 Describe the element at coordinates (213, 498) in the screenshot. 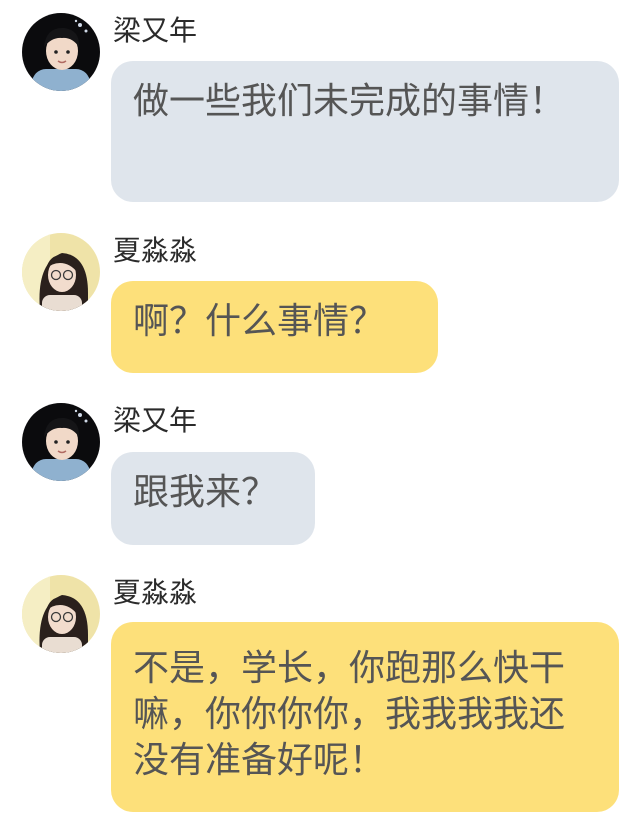

I see `message-bubble: 跟我来？` at that location.